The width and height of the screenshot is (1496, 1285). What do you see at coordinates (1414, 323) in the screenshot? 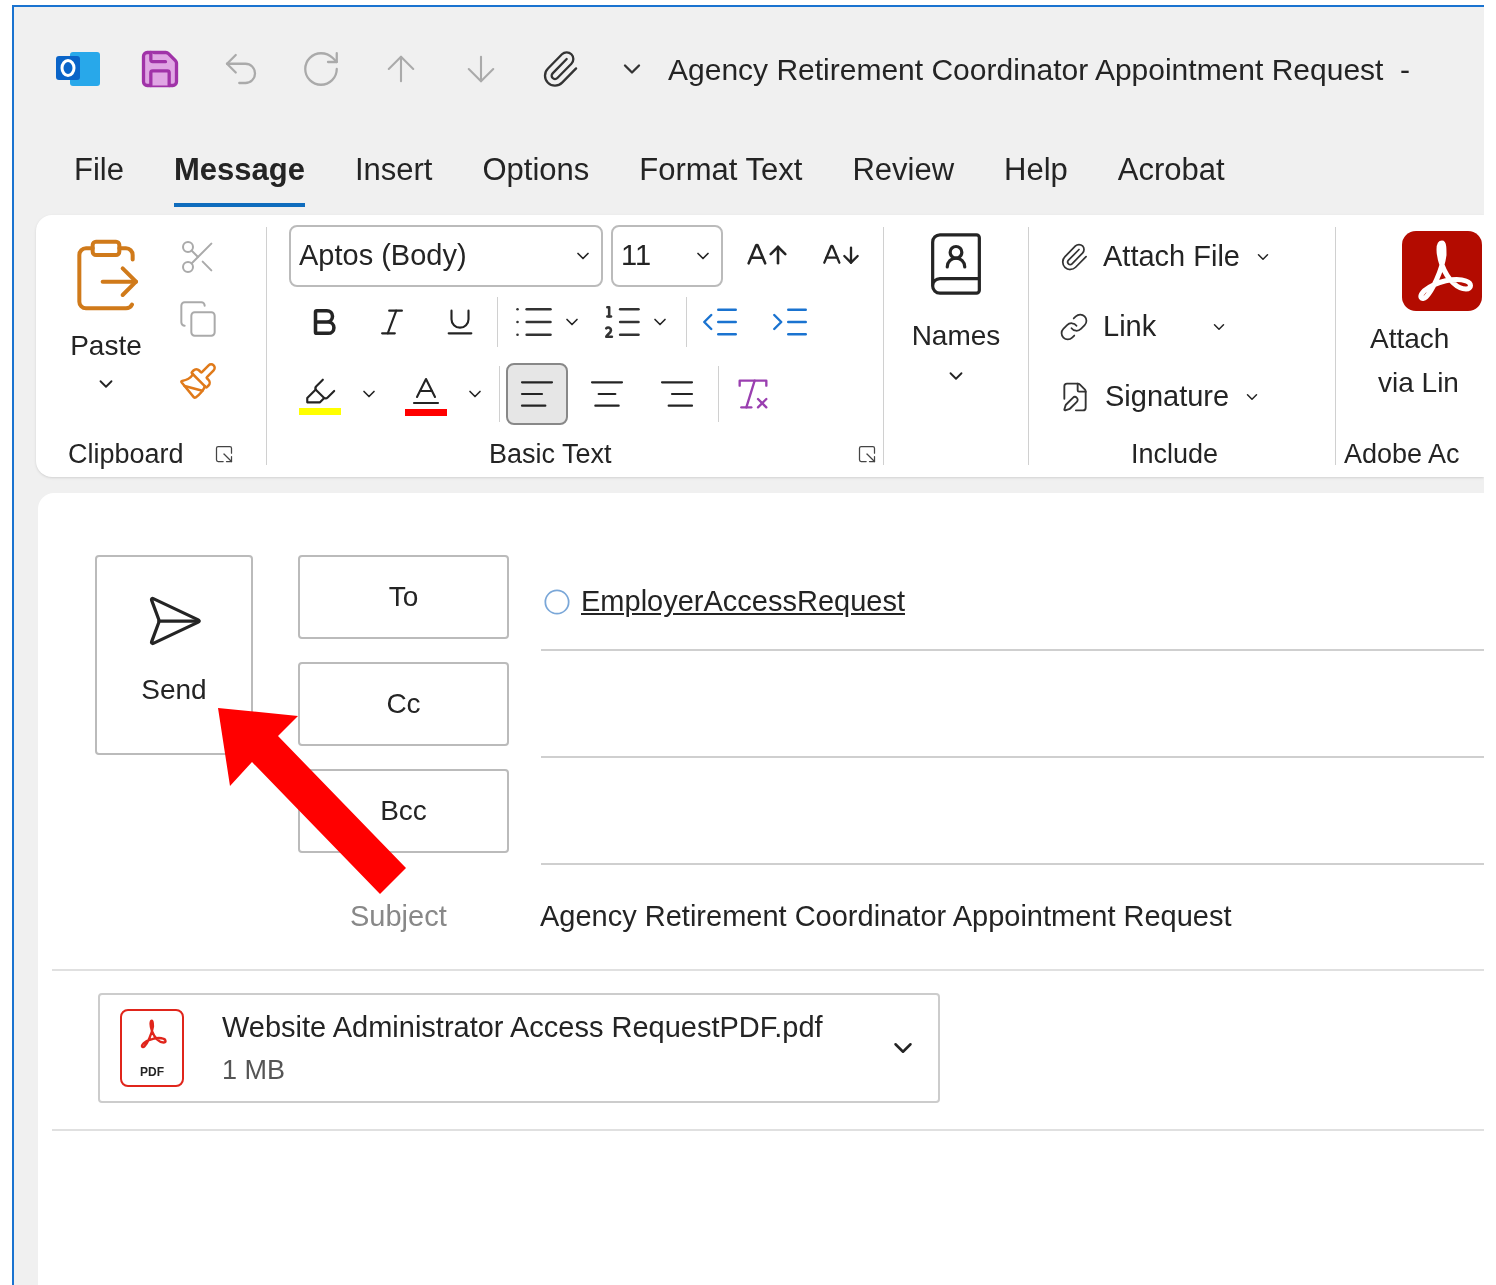
I see `attach-via-link-button: Attach via Lin` at bounding box center [1414, 323].